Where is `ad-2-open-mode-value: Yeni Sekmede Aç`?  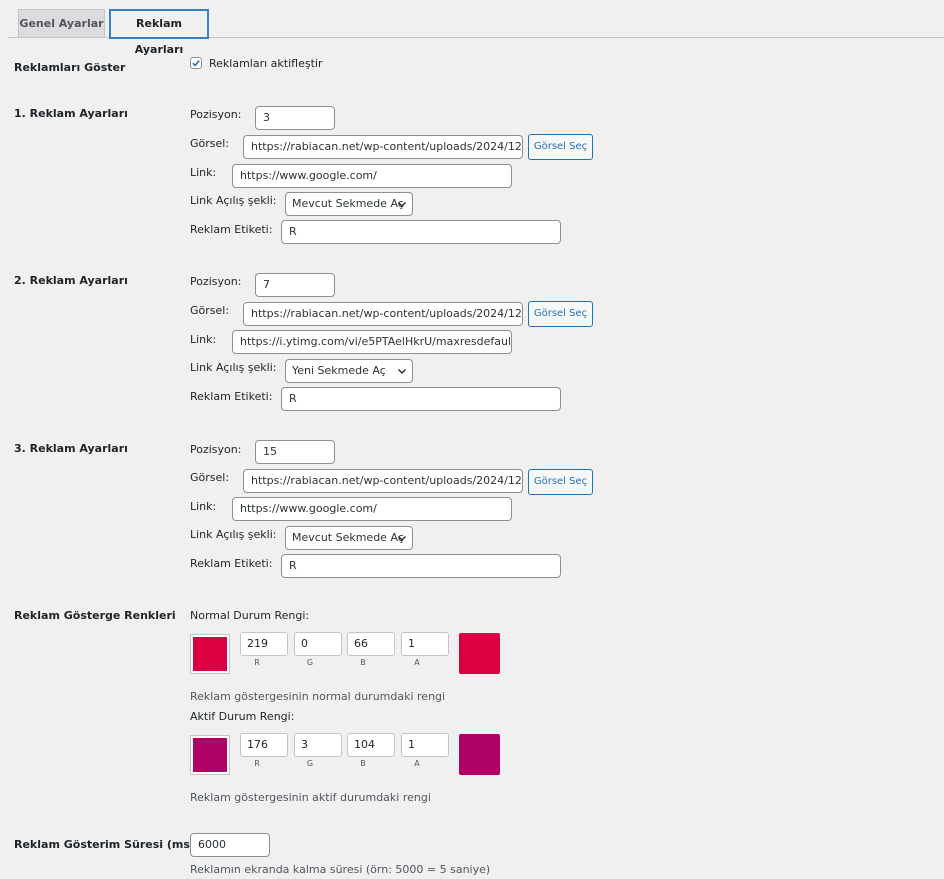 ad-2-open-mode-value: Yeni Sekmede Aç is located at coordinates (339, 370).